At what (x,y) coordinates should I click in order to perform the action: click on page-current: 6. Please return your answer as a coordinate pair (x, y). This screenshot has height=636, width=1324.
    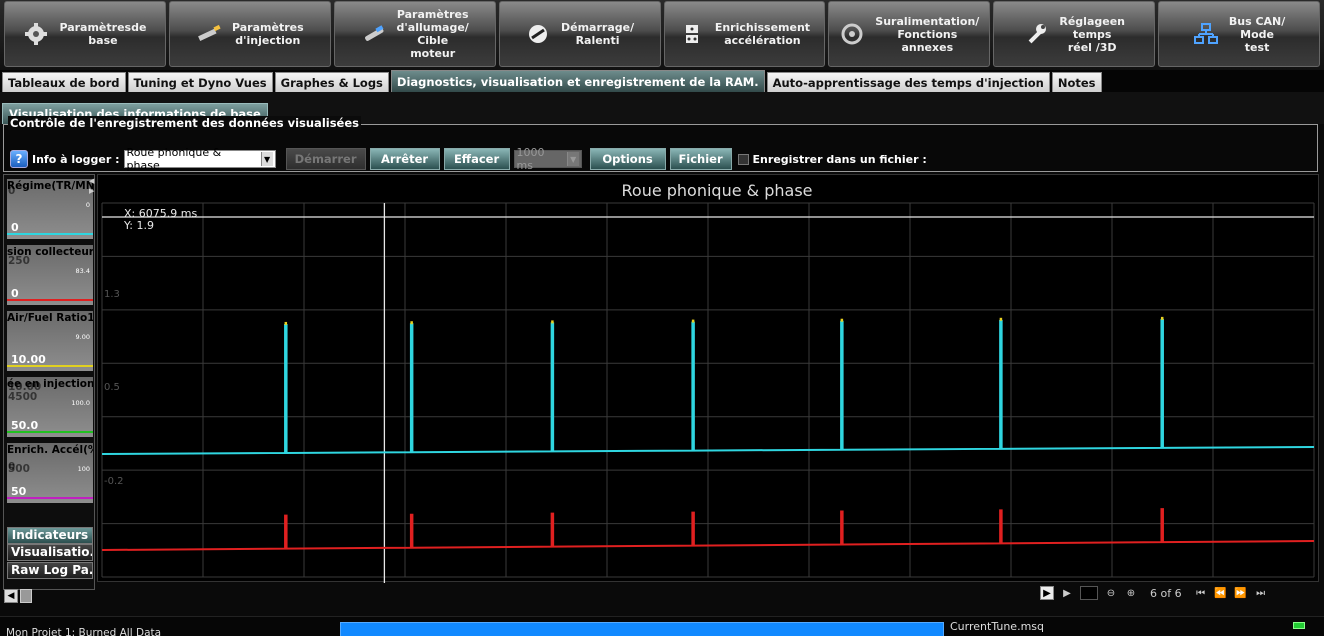
    Looking at the image, I should click on (1153, 593).